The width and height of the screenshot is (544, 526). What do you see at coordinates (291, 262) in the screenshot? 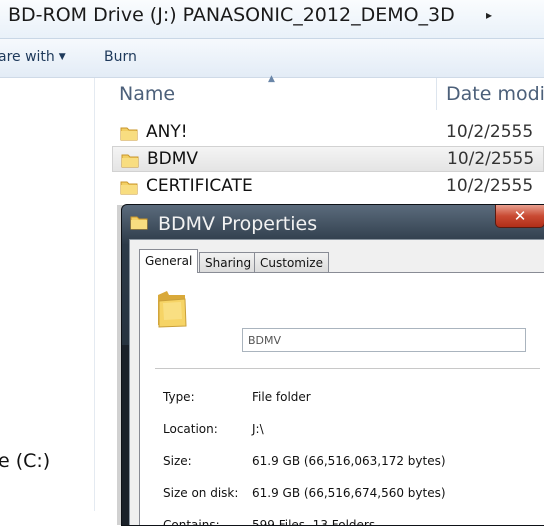
I see `tab-customize: Customize` at bounding box center [291, 262].